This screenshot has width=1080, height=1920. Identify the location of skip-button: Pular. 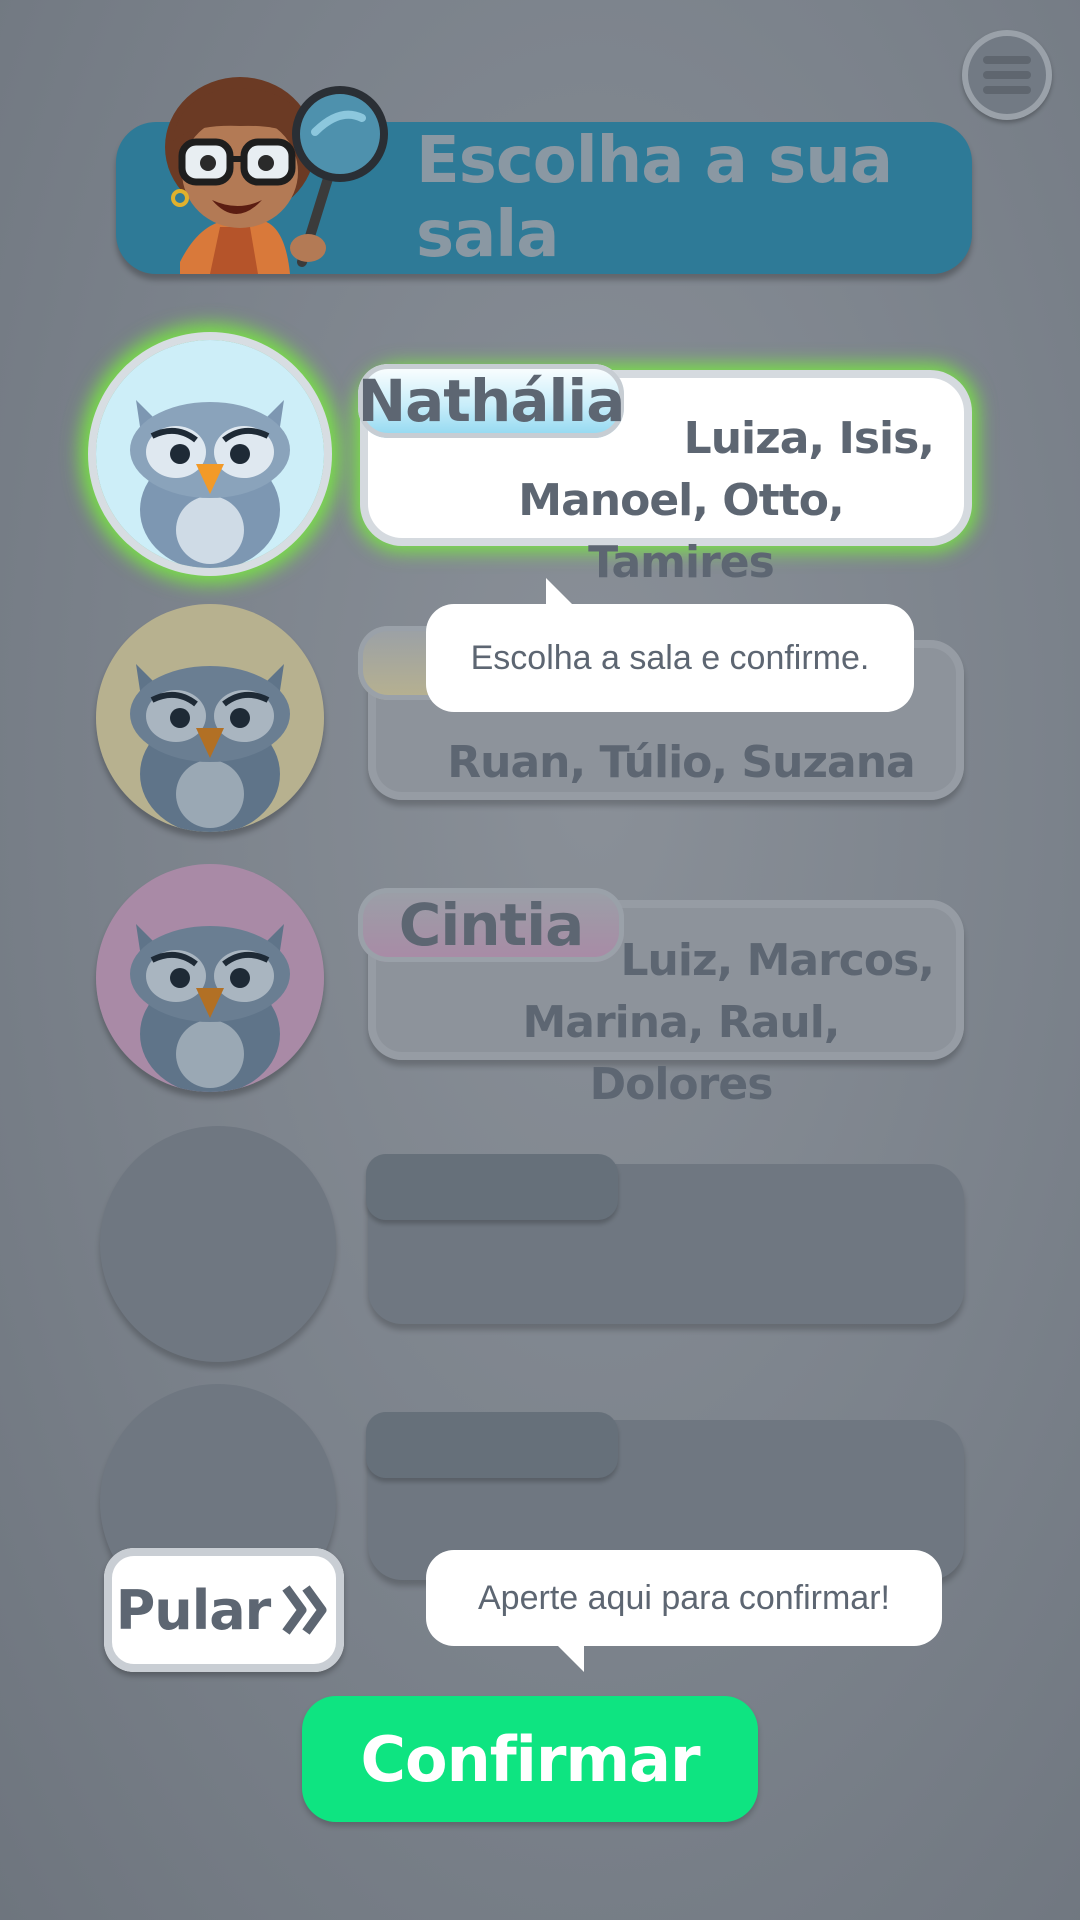
(224, 1610).